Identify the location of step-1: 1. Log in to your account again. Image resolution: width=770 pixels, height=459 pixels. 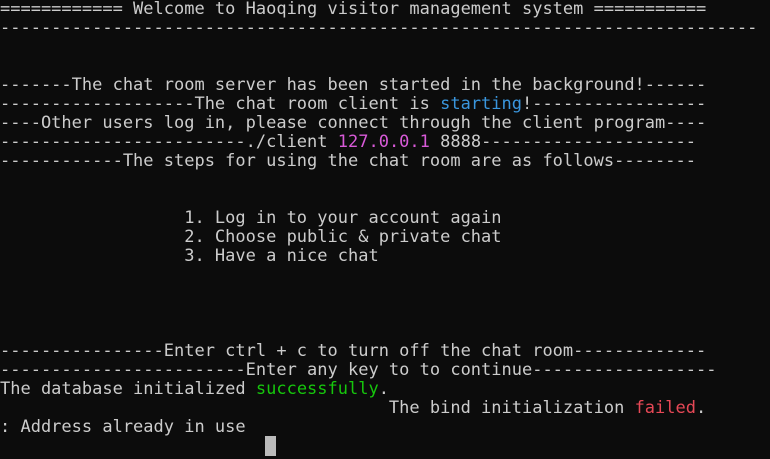
(251, 218).